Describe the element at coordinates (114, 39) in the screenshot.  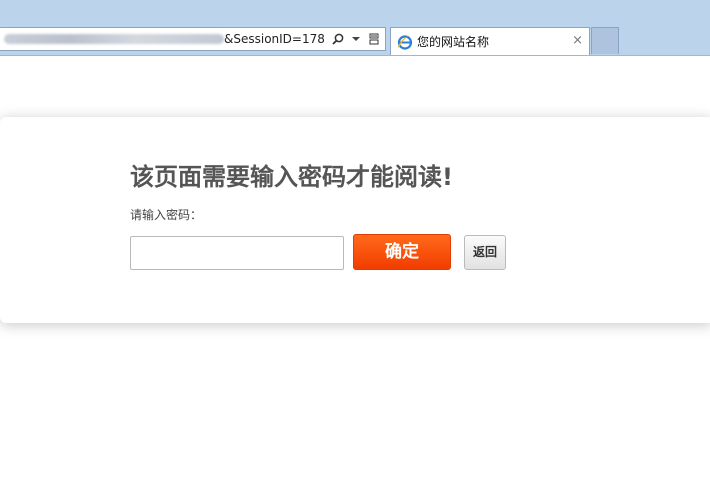
I see `url-blurred-segment` at that location.